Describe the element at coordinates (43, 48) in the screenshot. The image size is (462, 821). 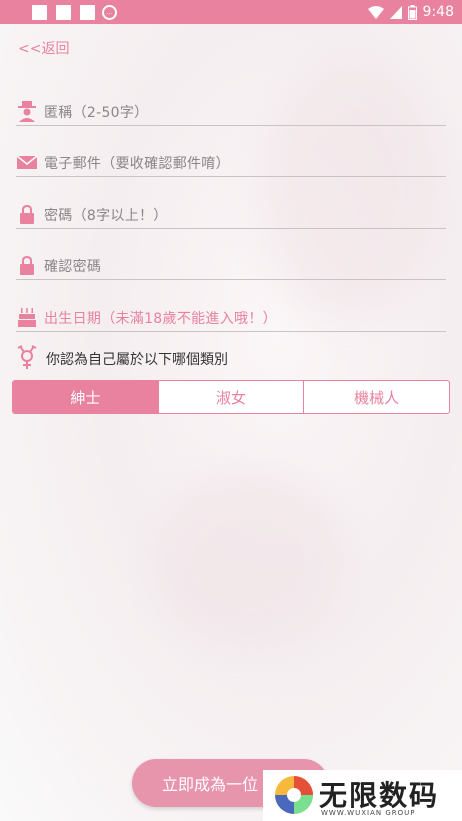
I see `back-link: <<返回` at that location.